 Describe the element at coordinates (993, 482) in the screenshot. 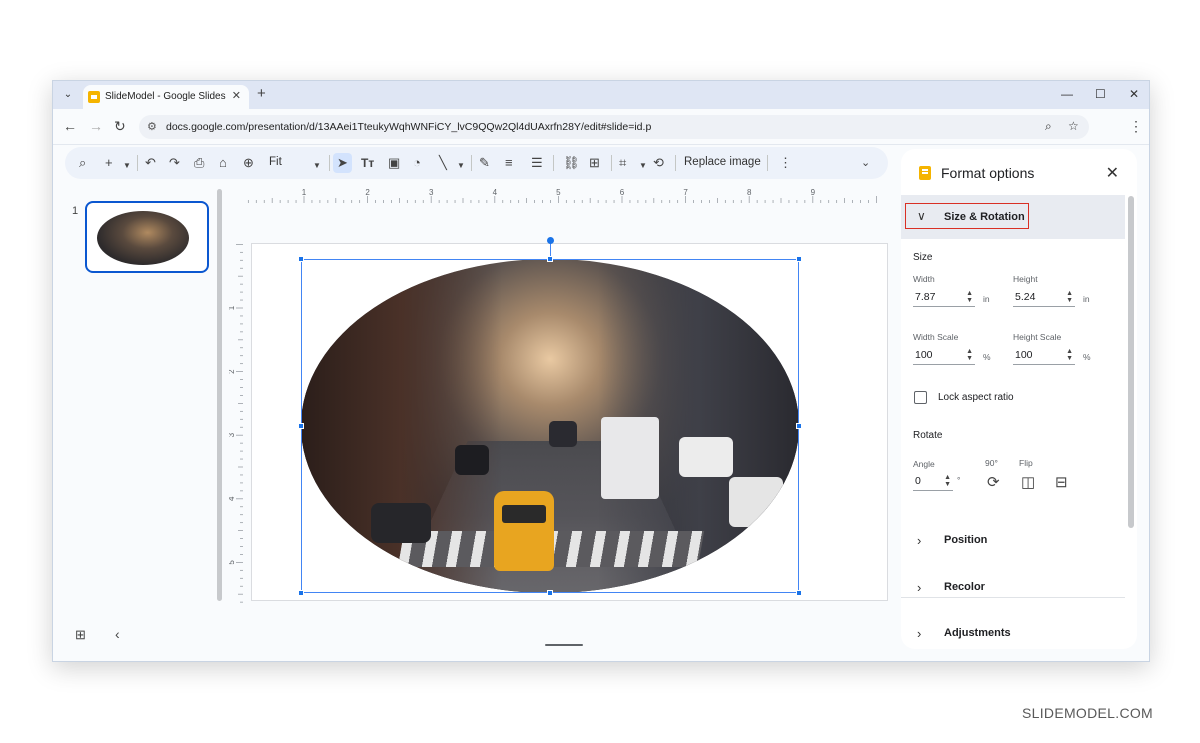

I see `rotate-90-icon: ⟳` at that location.